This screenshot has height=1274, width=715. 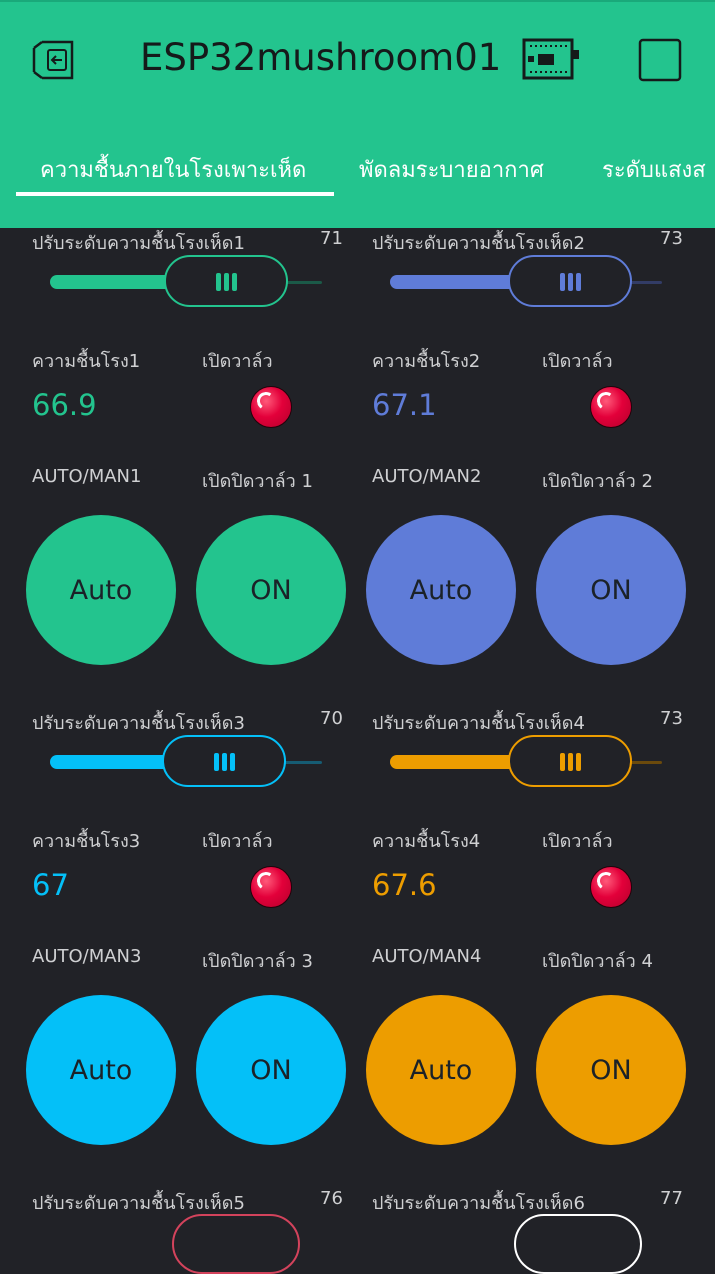 What do you see at coordinates (331, 1198) in the screenshot?
I see `slider-value-5: 76` at bounding box center [331, 1198].